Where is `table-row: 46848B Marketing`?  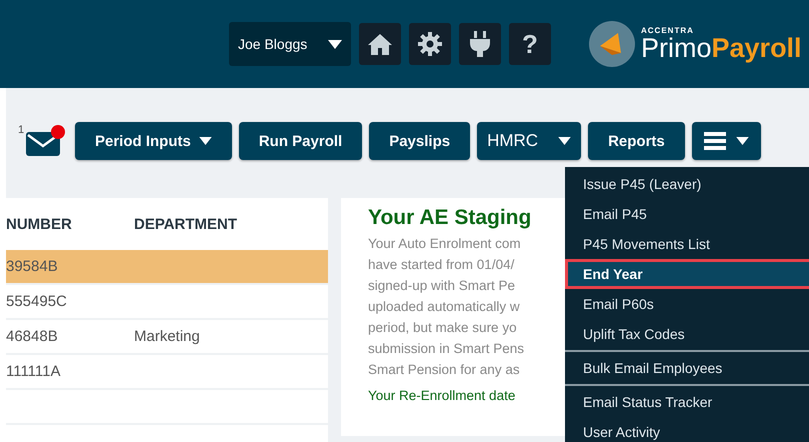 table-row: 46848B Marketing is located at coordinates (167, 337).